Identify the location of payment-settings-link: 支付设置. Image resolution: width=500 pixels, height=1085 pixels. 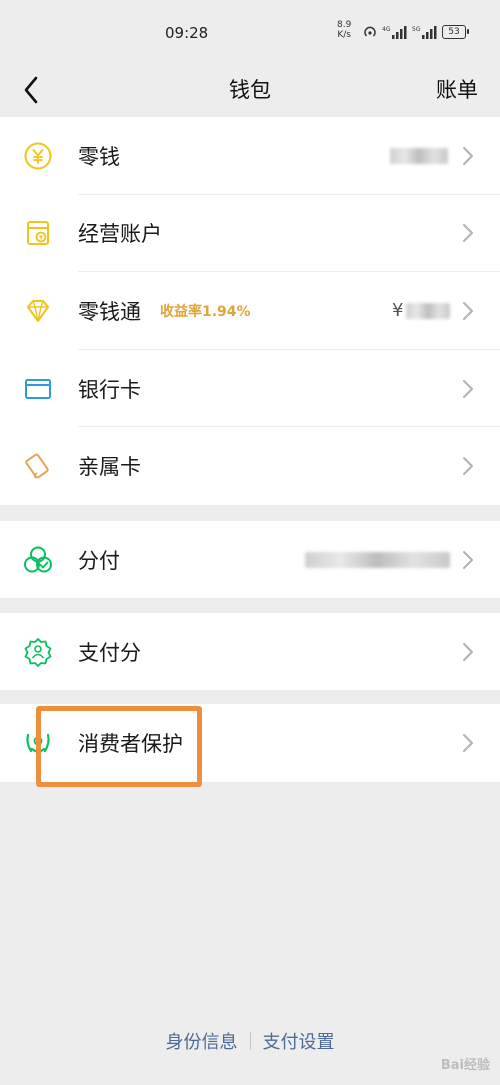
(299, 1041).